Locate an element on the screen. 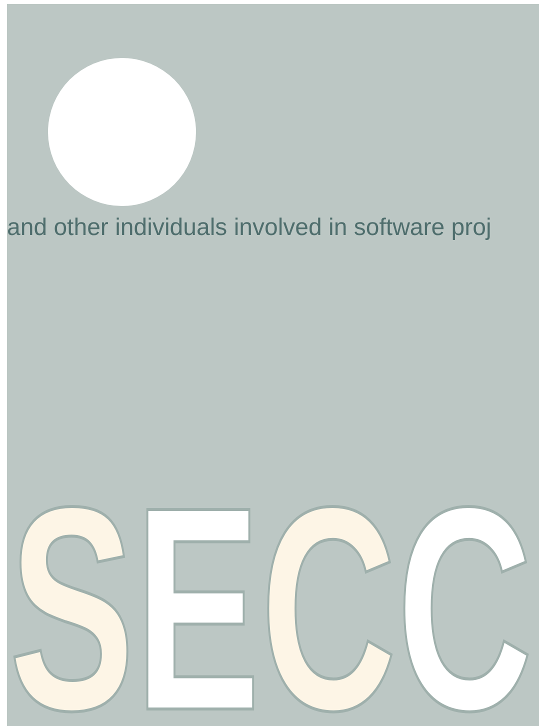 The height and width of the screenshot is (726, 539). intro-text: and other individuals involved in software proj is located at coordinates (249, 228).